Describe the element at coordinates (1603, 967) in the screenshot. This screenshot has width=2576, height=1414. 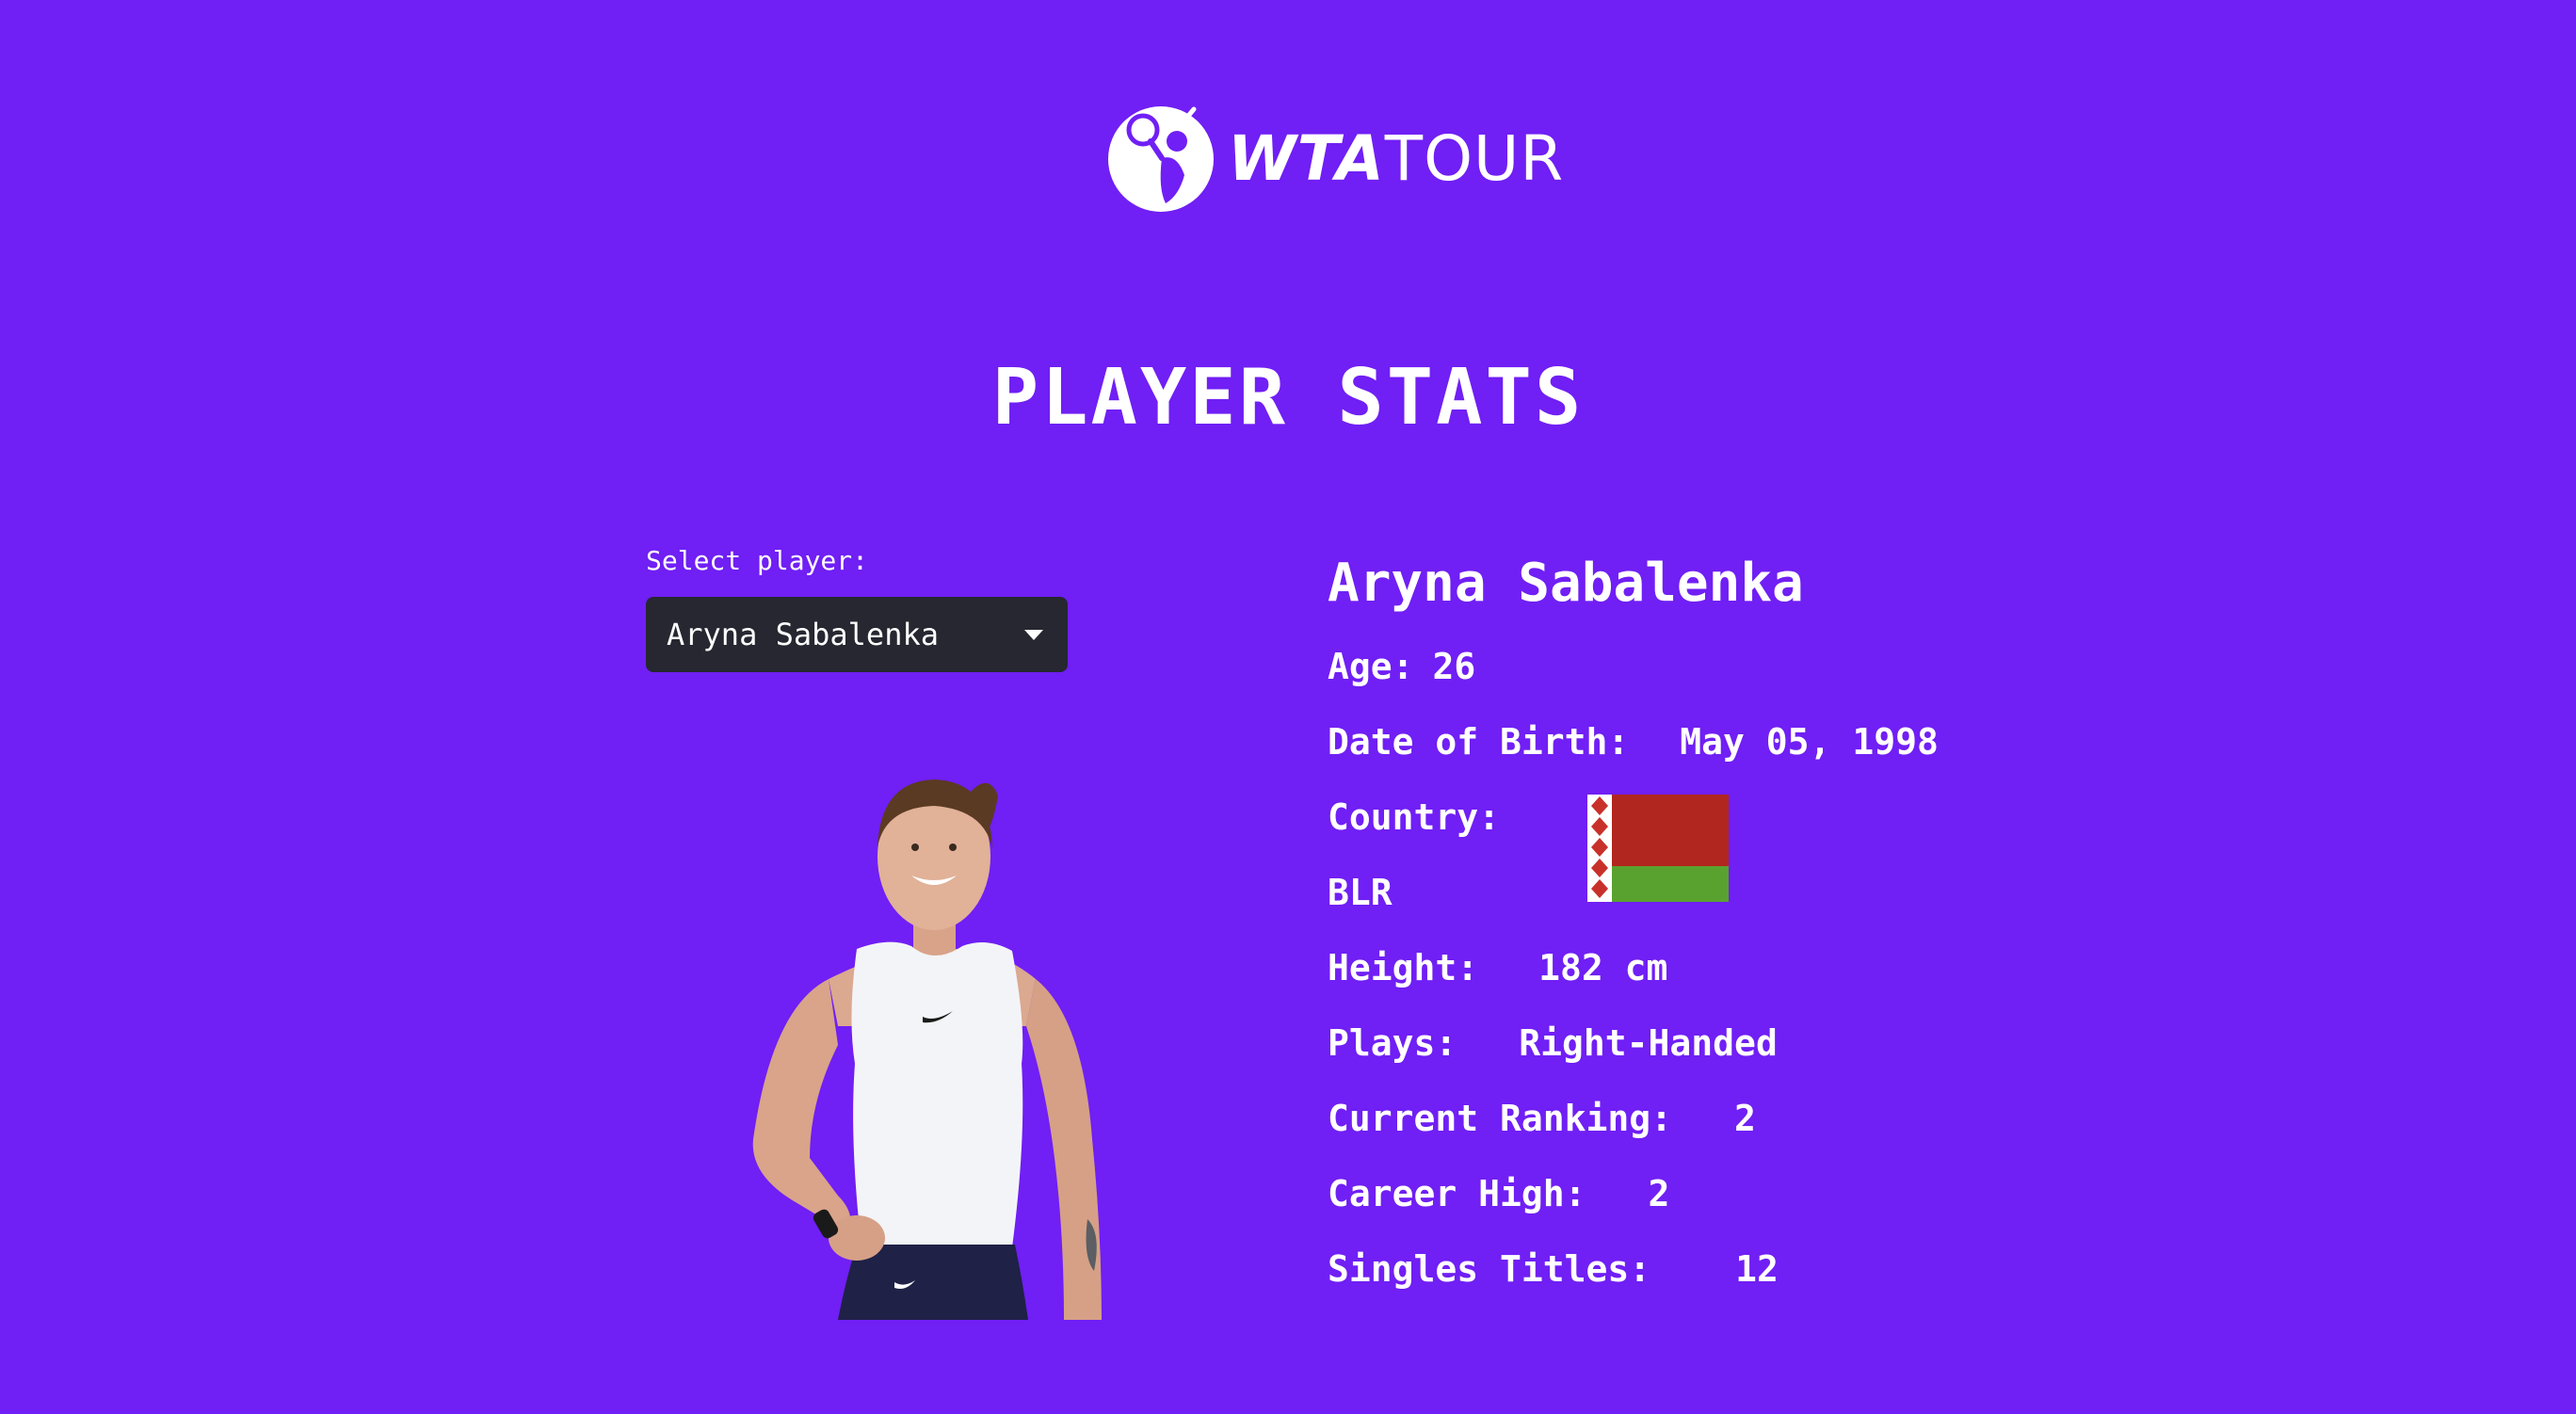
I see `height-value: 182 cm` at that location.